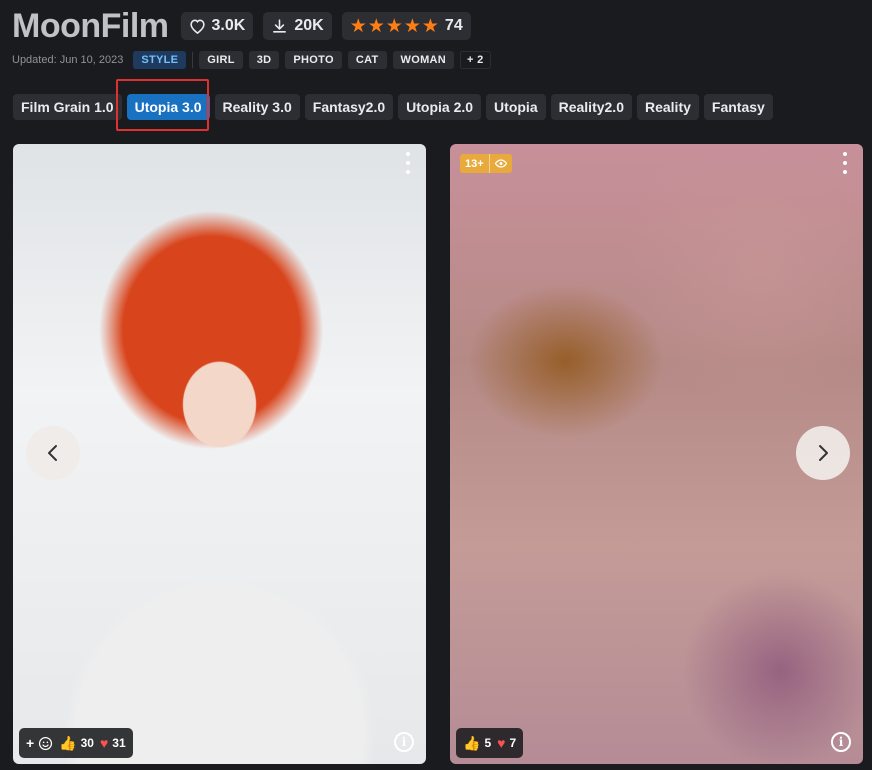  What do you see at coordinates (475, 60) in the screenshot?
I see `more-tags-button: + 2` at bounding box center [475, 60].